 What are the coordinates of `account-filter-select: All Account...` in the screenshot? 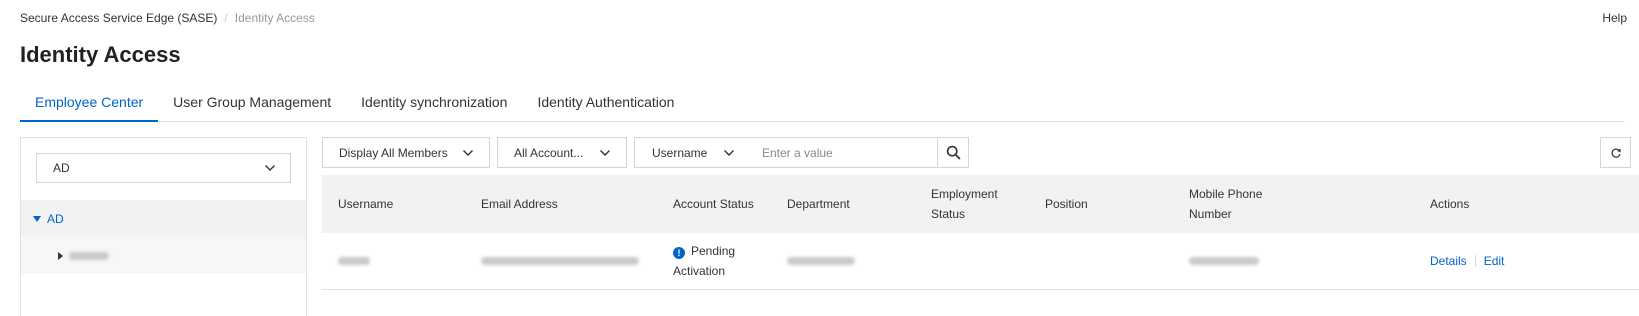 It's located at (562, 152).